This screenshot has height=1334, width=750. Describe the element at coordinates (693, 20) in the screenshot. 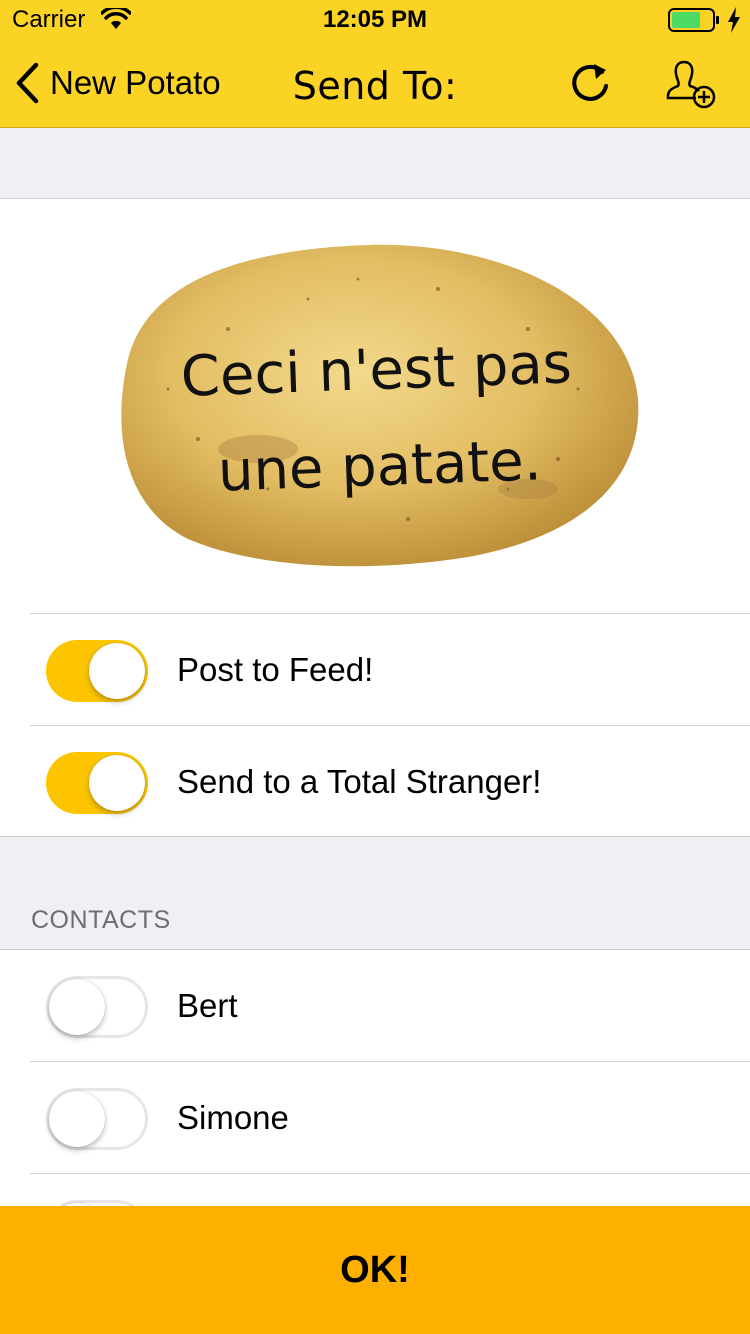

I see `battery-icon` at that location.